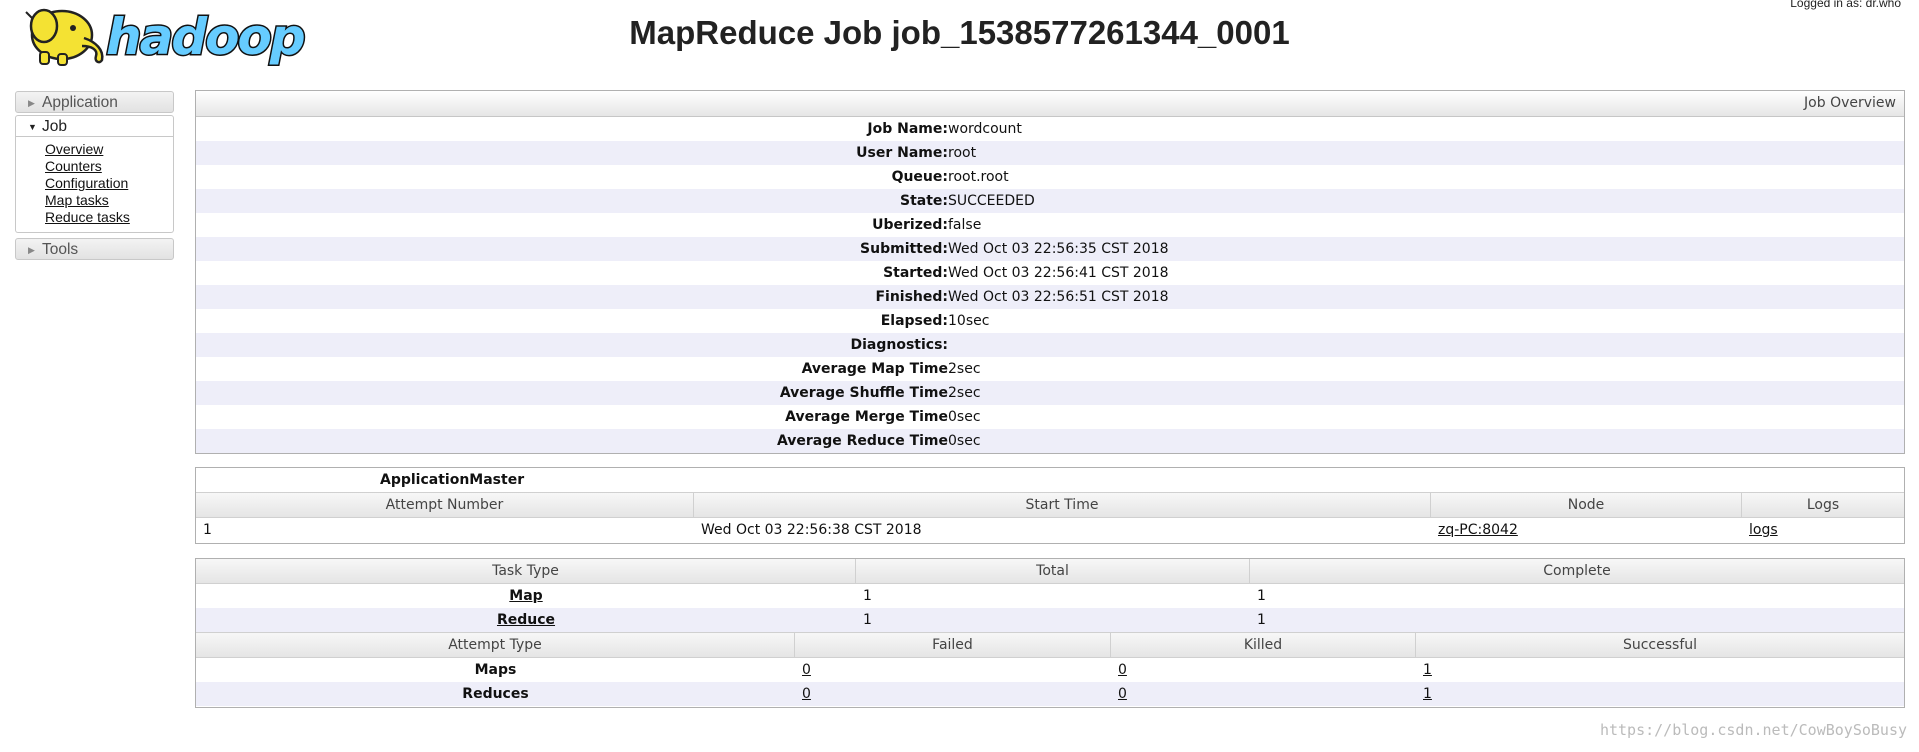 This screenshot has width=1919, height=752. I want to click on info-row-user-name: User Name: root, so click(1050, 153).